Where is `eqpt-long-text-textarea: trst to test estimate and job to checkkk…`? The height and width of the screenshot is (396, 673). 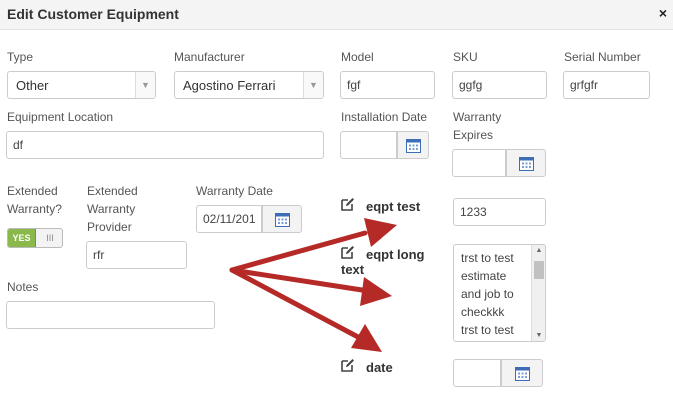 eqpt-long-text-textarea: trst to test estimate and job to checkkk… is located at coordinates (499, 293).